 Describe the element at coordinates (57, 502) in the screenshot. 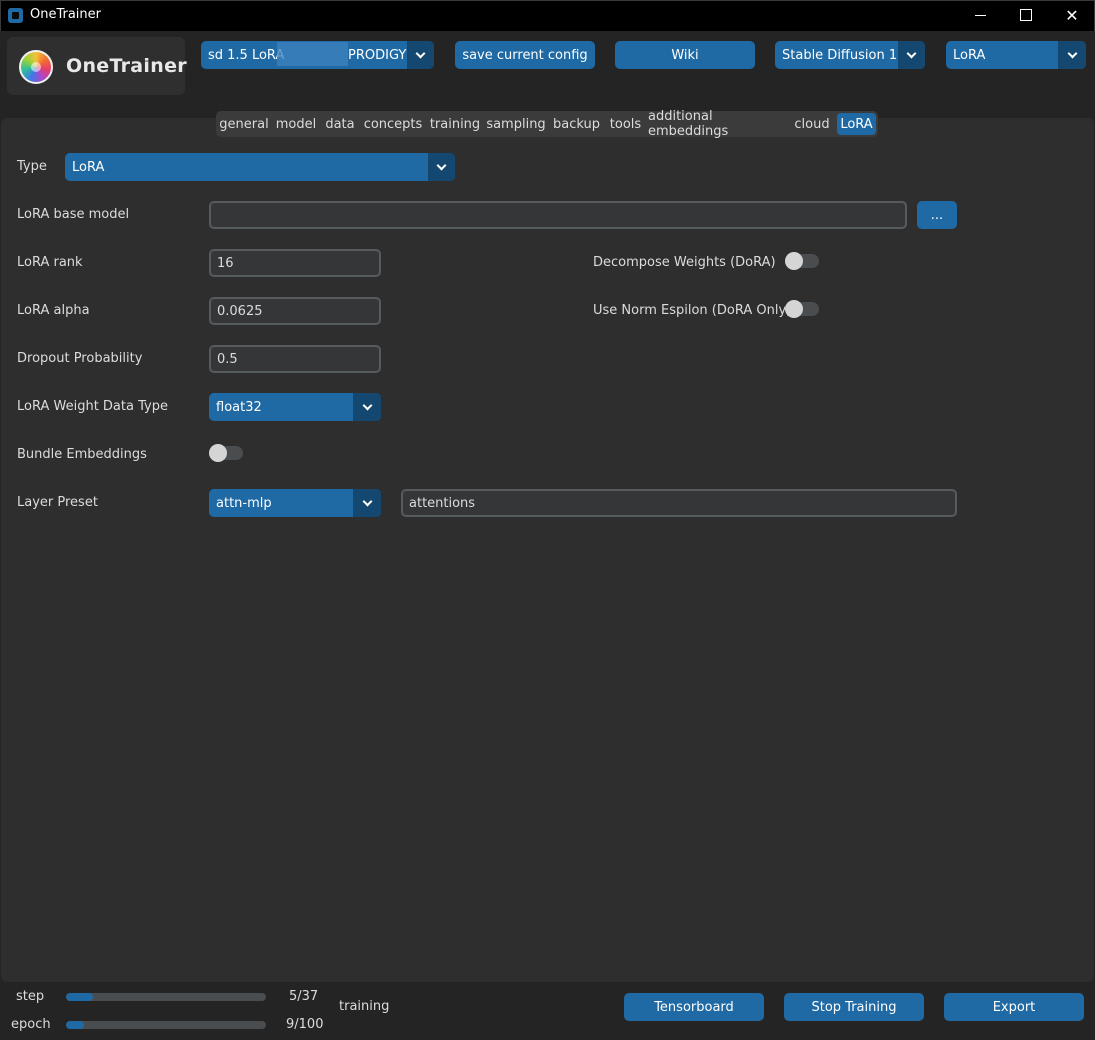

I see `layer-preset-label: Layer Preset` at that location.